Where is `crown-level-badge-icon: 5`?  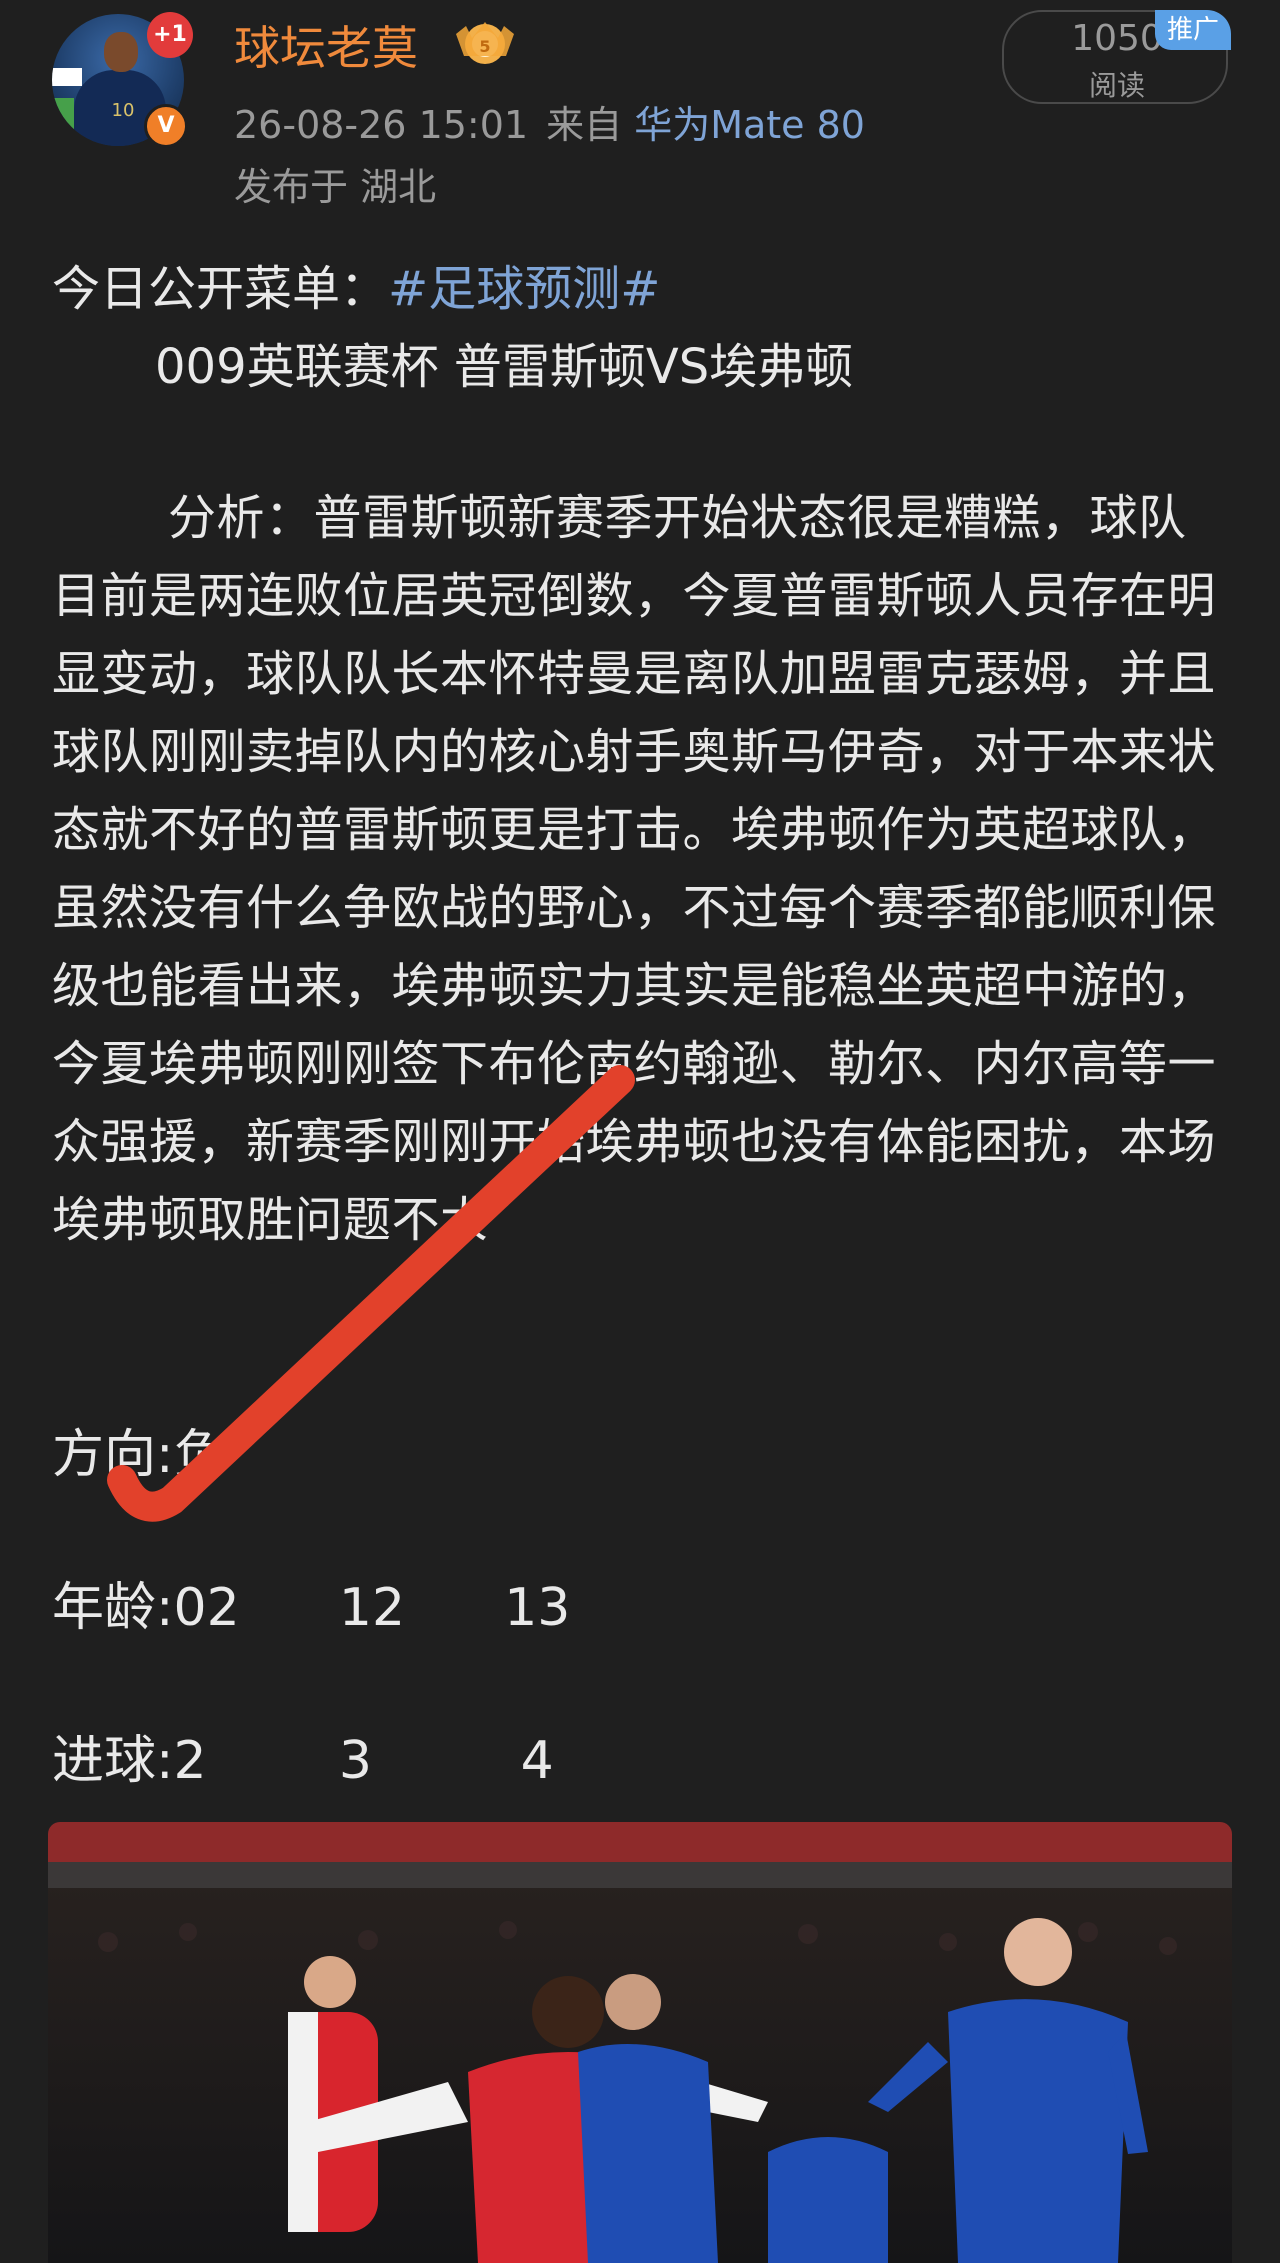
crown-level-badge-icon: 5 is located at coordinates (485, 43).